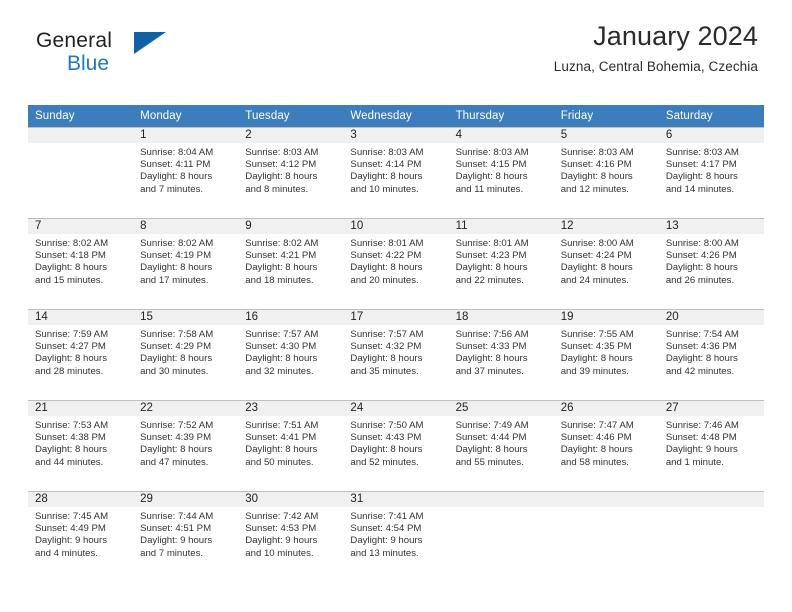 The image size is (792, 612). What do you see at coordinates (701, 165) in the screenshot?
I see `day-info-sunset: Sunset: 4:17 PM` at bounding box center [701, 165].